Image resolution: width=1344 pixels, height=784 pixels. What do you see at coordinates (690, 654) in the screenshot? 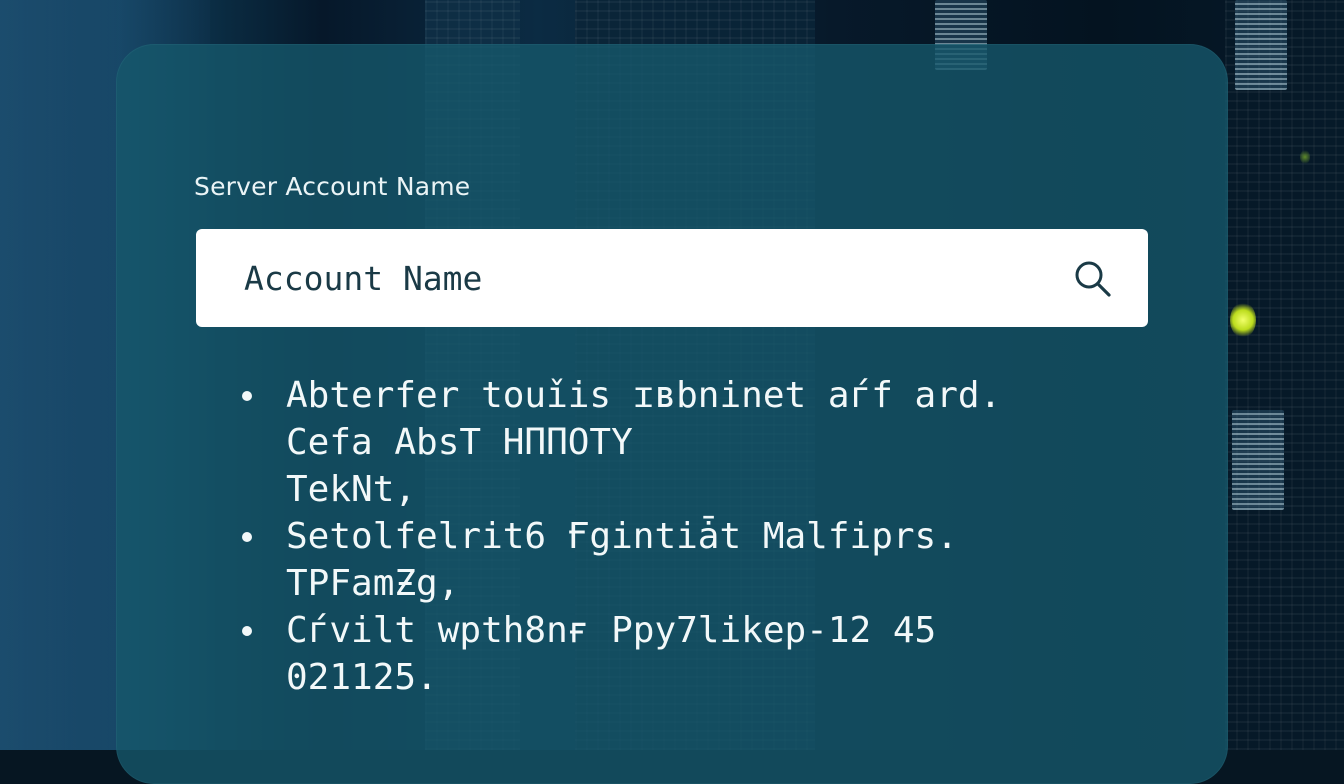
I see `list-item: Cѓvilt wpth8nғ Ppy7likep-12 45 021125.` at bounding box center [690, 654].